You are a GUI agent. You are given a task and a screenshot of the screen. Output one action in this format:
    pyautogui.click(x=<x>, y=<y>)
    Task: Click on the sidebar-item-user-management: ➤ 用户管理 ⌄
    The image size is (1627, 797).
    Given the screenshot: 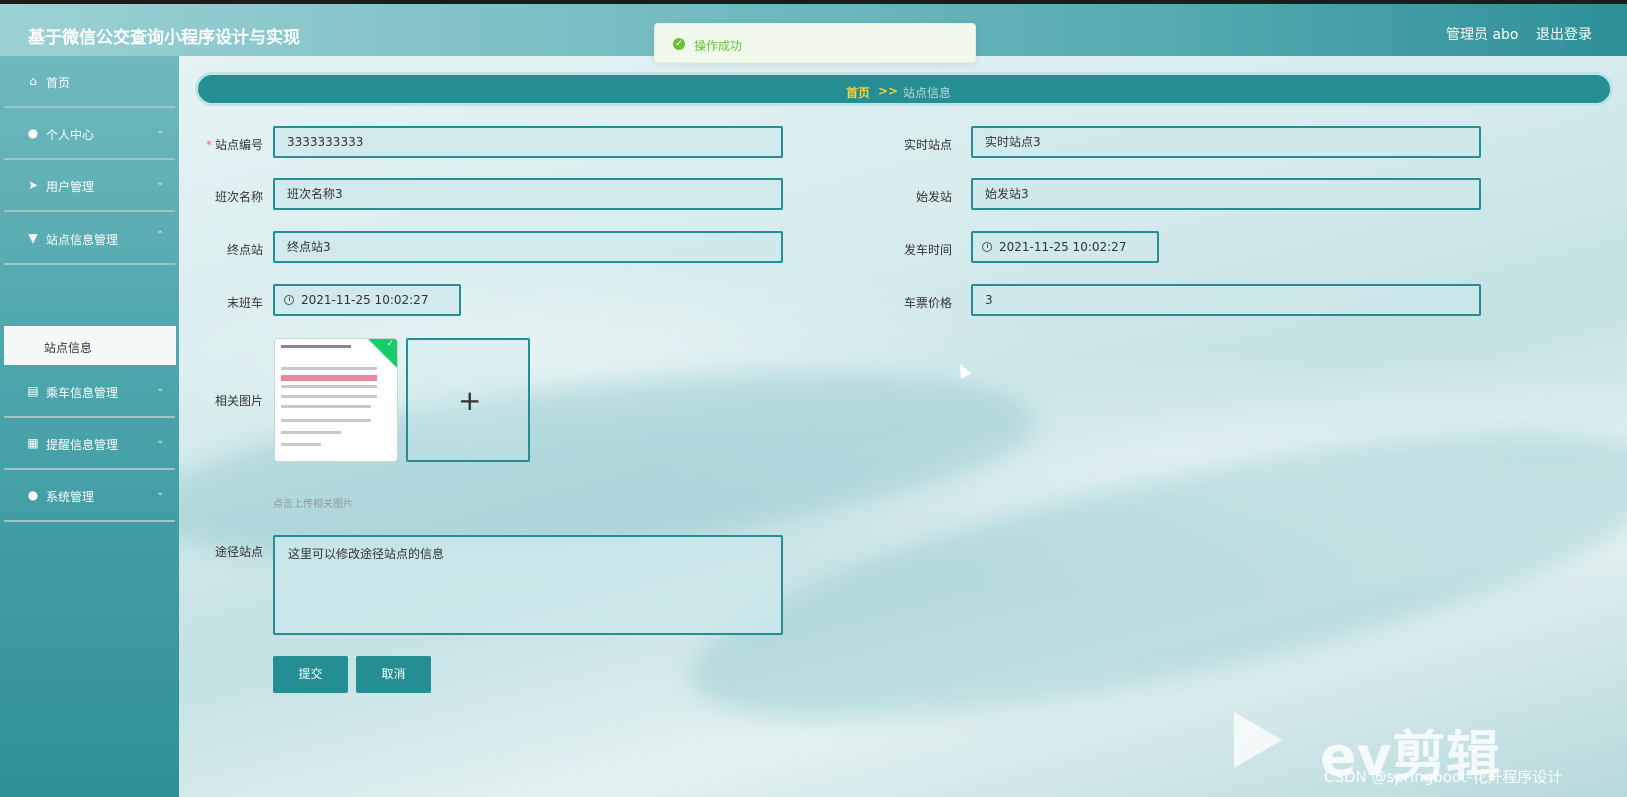 What is the action you would take?
    pyautogui.click(x=89, y=186)
    